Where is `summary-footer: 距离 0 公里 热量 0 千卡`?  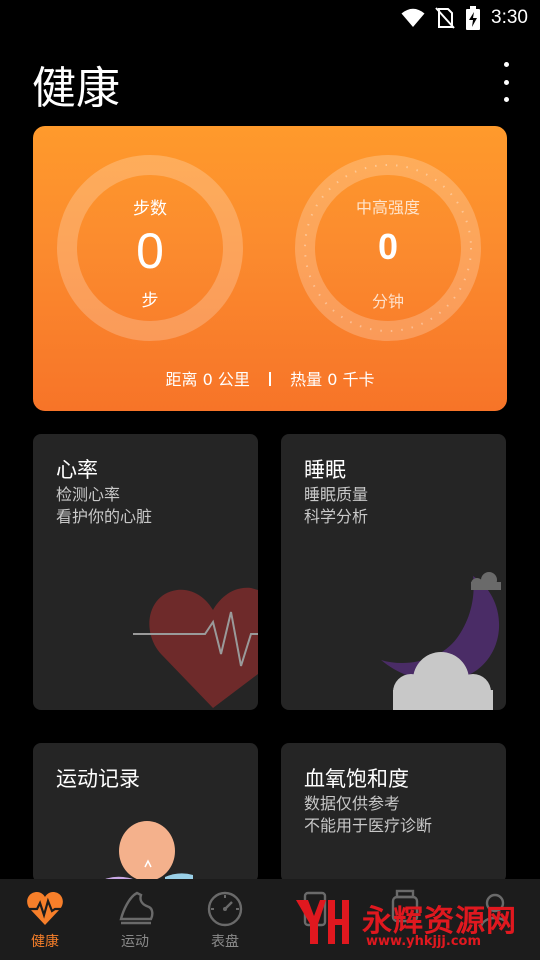 summary-footer: 距离 0 公里 热量 0 千卡 is located at coordinates (270, 378).